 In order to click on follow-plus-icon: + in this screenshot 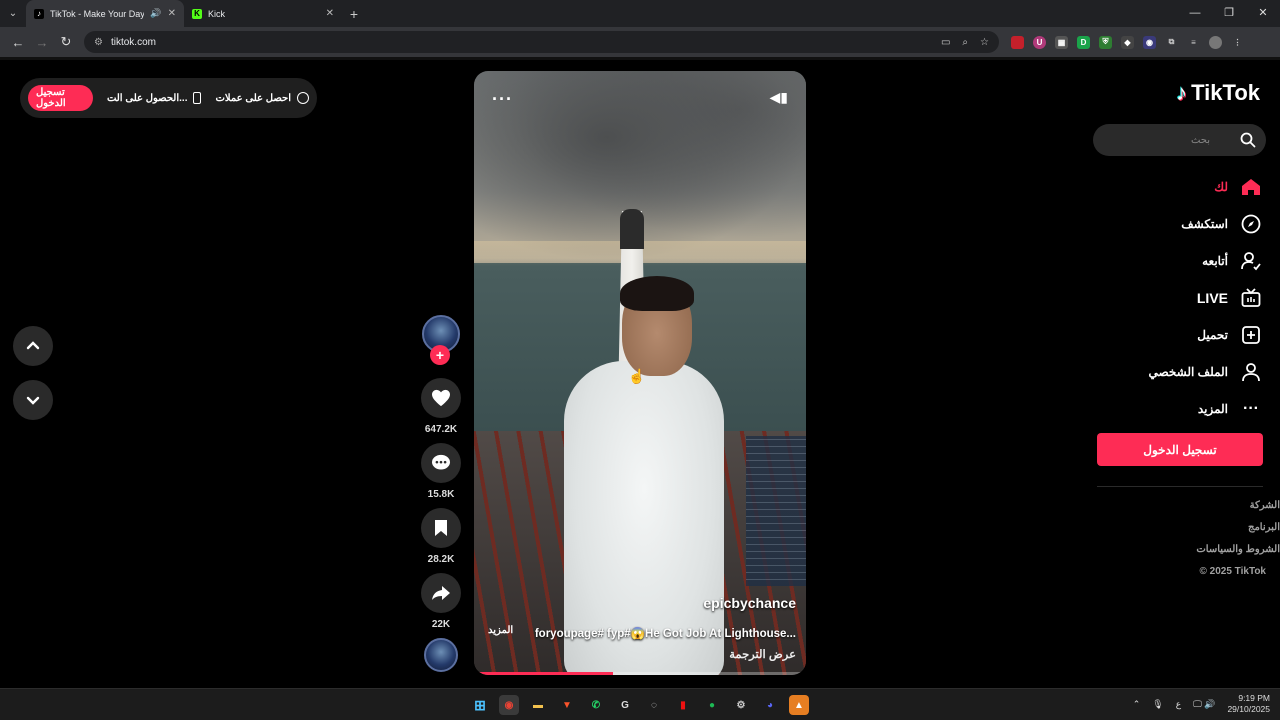, I will do `click(440, 355)`.